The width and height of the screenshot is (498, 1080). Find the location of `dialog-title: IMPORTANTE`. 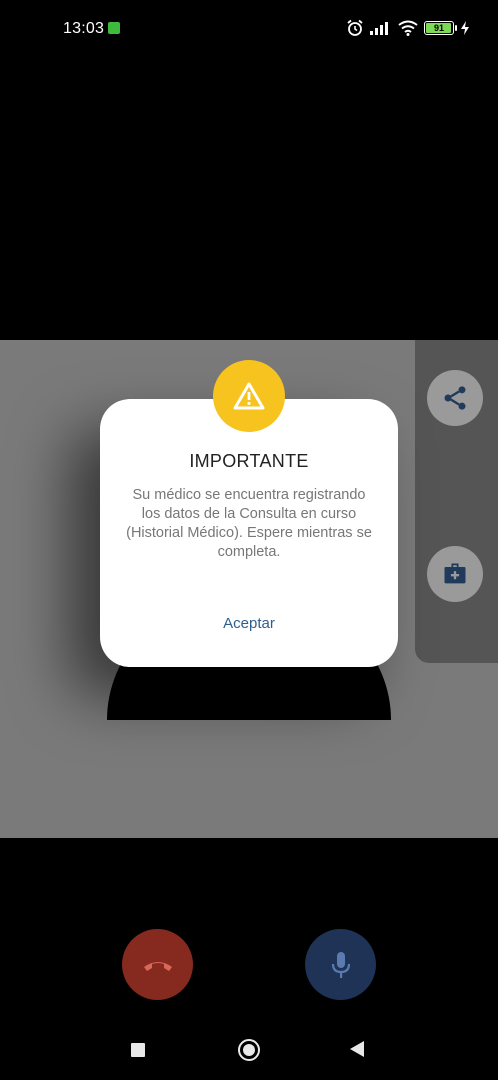

dialog-title: IMPORTANTE is located at coordinates (249, 461).